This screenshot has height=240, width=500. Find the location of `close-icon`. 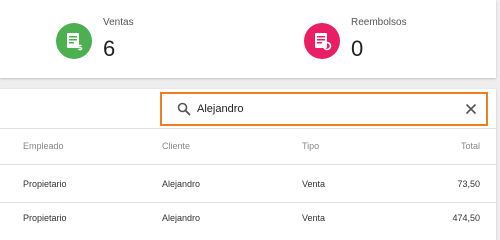

close-icon is located at coordinates (471, 109).